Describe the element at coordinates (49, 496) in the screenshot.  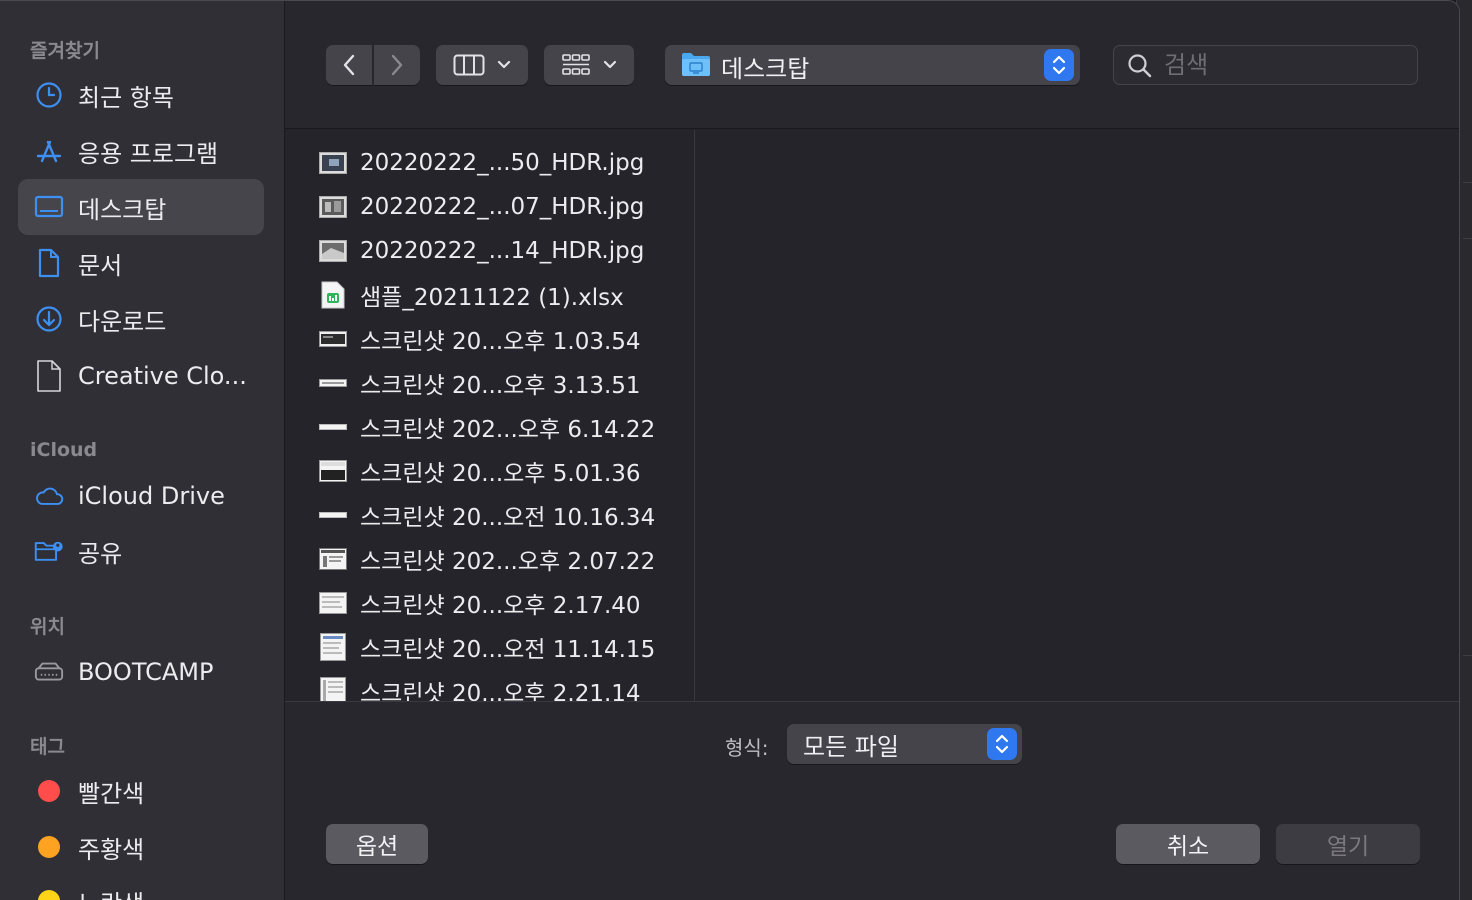
I see `cloud-icon` at that location.